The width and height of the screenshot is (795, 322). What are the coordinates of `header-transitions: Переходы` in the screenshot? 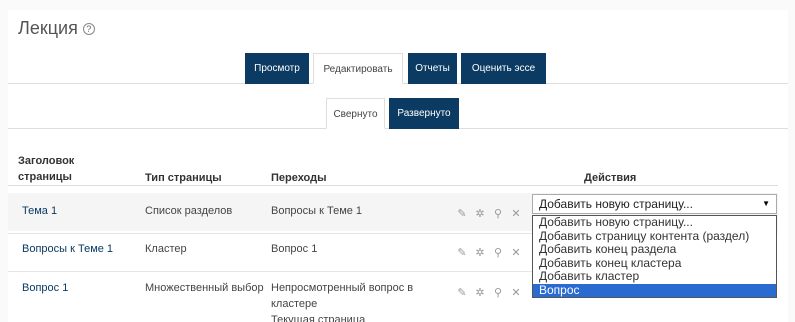 It's located at (299, 178).